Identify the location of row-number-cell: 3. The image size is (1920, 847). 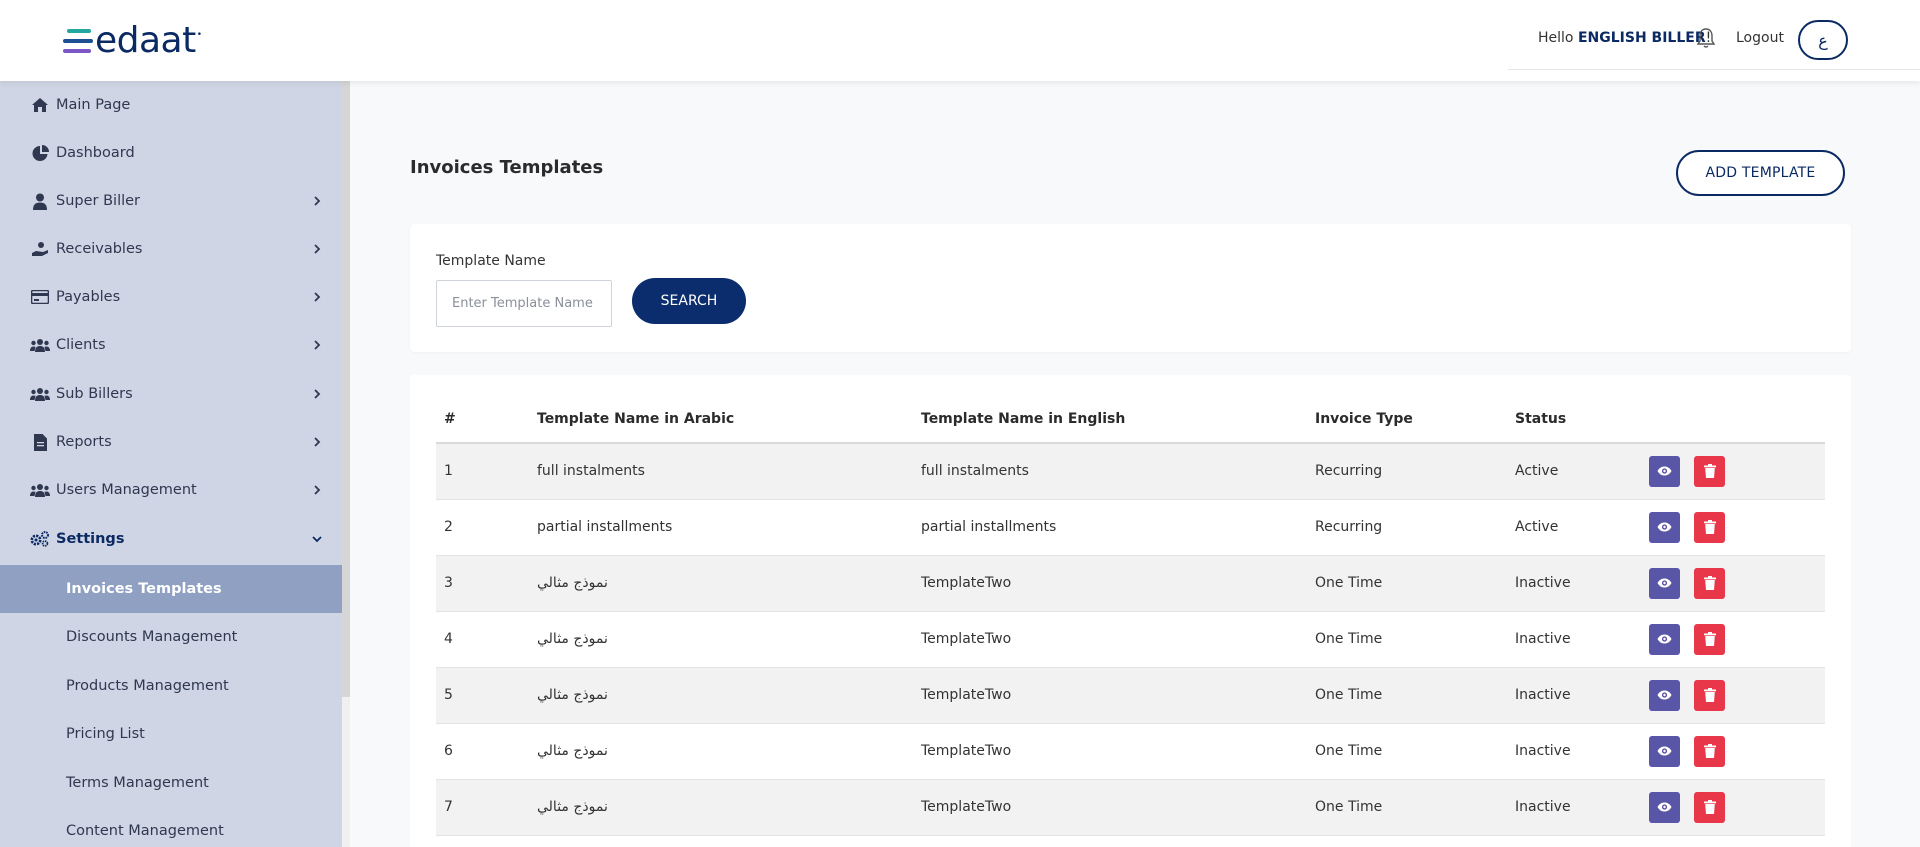
(482, 583).